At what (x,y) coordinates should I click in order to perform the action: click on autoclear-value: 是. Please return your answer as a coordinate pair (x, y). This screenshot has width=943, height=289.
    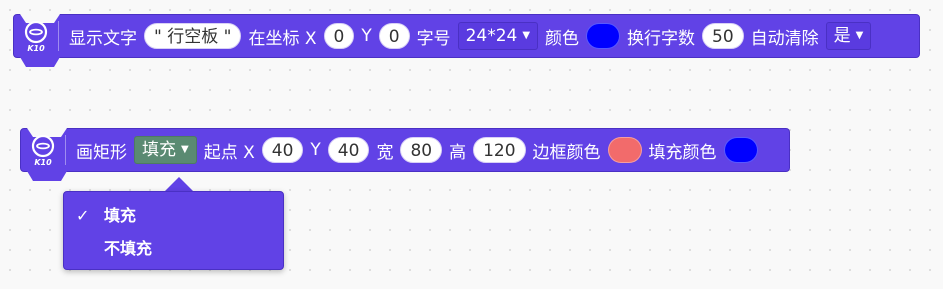
    Looking at the image, I should click on (842, 36).